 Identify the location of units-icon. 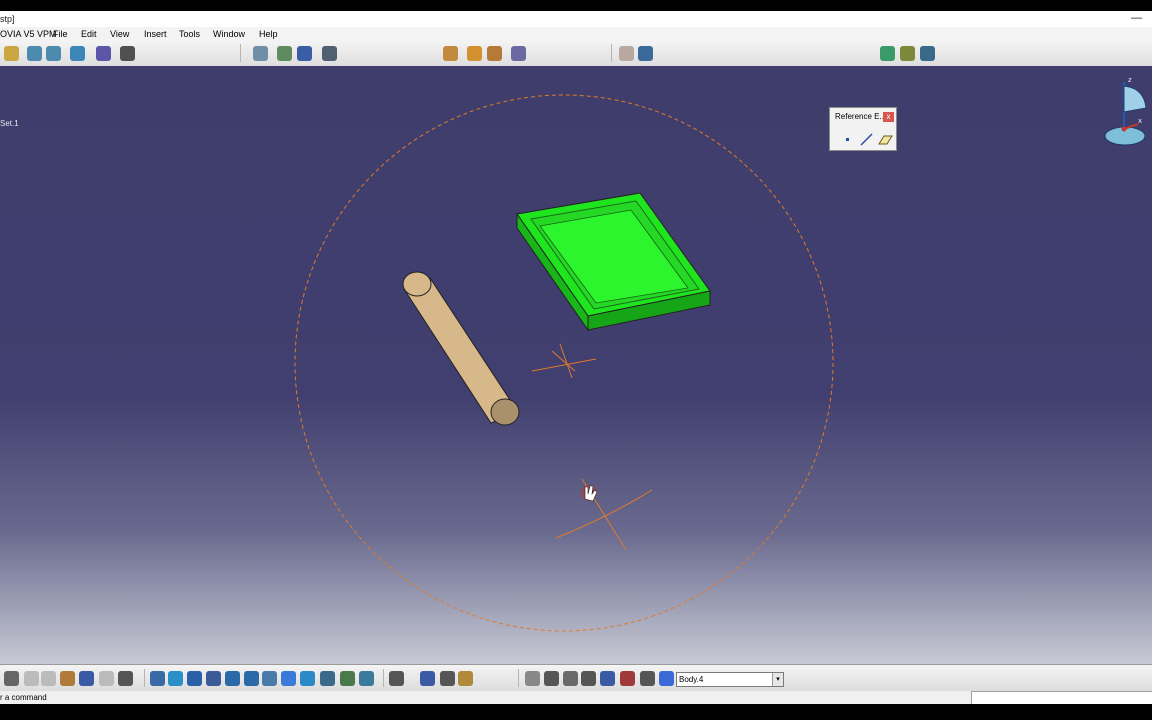
(588, 678).